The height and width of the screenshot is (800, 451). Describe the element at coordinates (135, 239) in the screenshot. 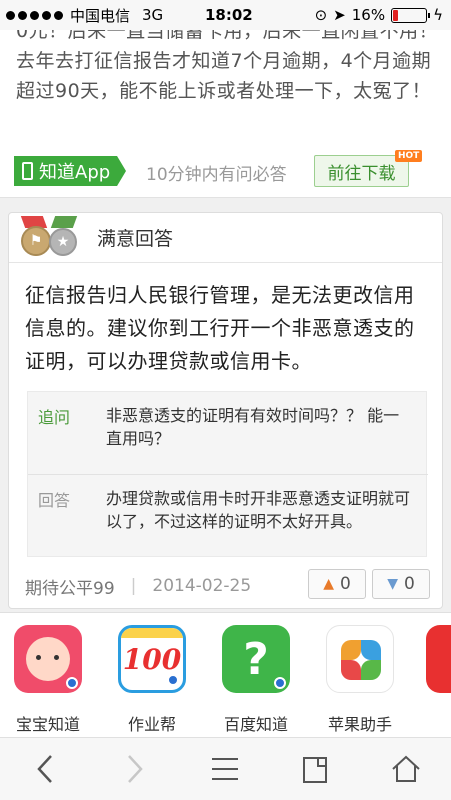

I see `card-title: 满意回答` at that location.